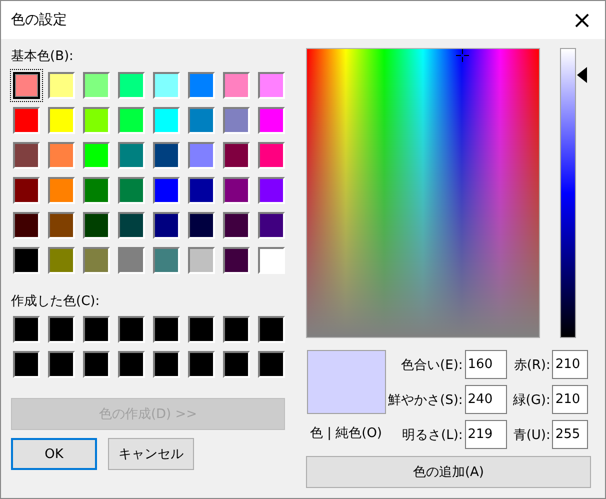 The width and height of the screenshot is (606, 499). I want to click on field-label: 鮮やかさ(S):, so click(426, 400).